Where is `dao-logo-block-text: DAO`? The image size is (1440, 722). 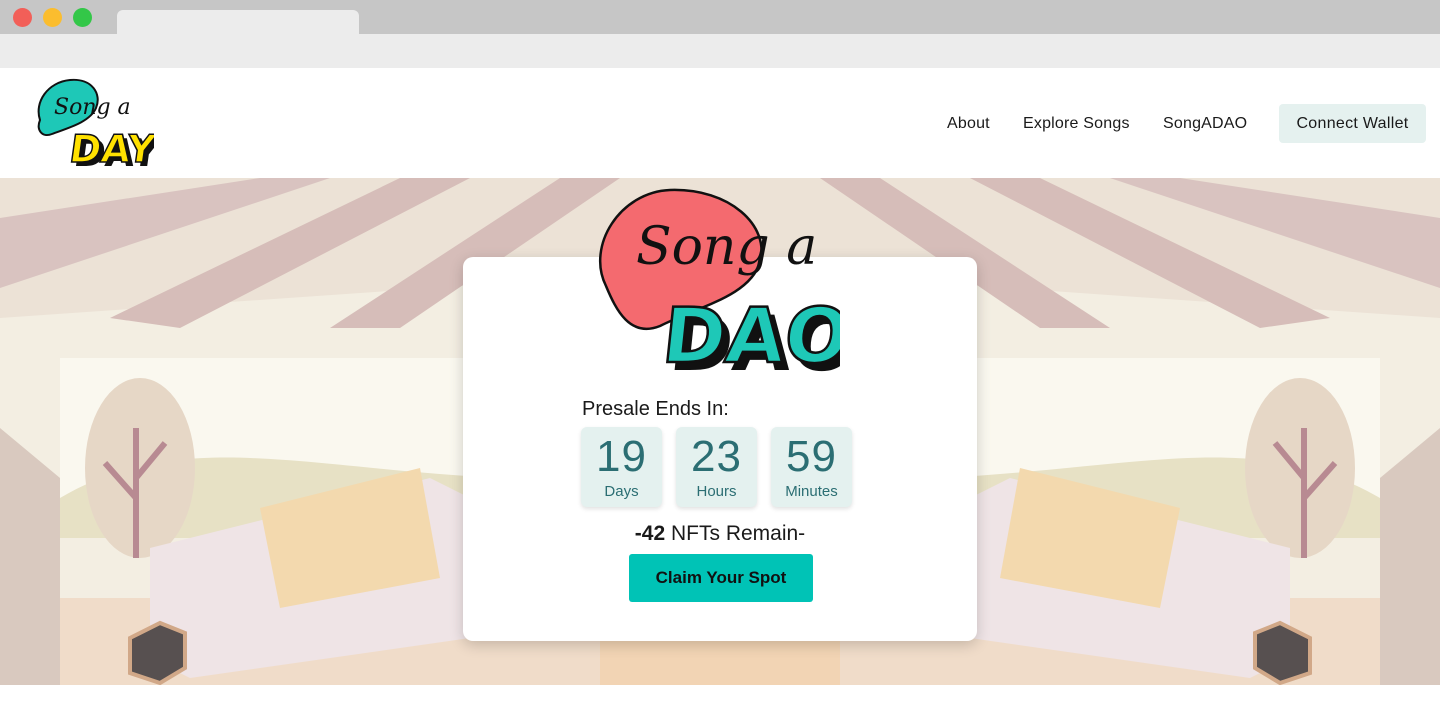 dao-logo-block-text: DAO is located at coordinates (749, 335).